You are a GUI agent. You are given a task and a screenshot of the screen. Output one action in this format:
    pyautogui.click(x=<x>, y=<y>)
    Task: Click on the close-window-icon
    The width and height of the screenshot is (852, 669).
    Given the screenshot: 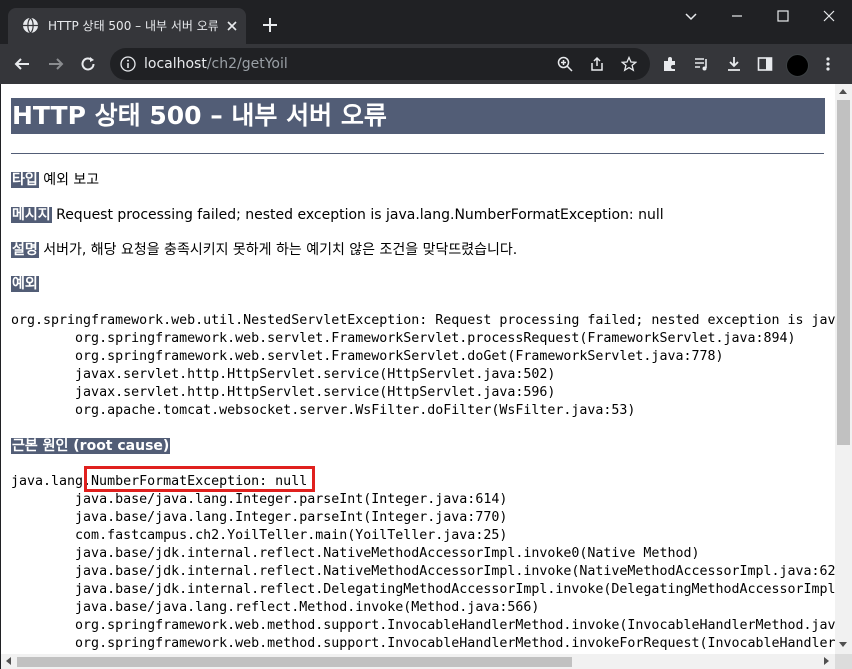 What is the action you would take?
    pyautogui.click(x=829, y=16)
    